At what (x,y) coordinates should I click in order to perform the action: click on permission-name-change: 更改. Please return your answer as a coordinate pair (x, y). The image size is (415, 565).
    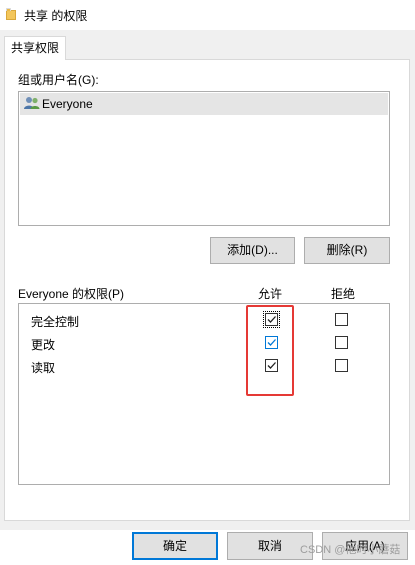
    Looking at the image, I should click on (43, 345).